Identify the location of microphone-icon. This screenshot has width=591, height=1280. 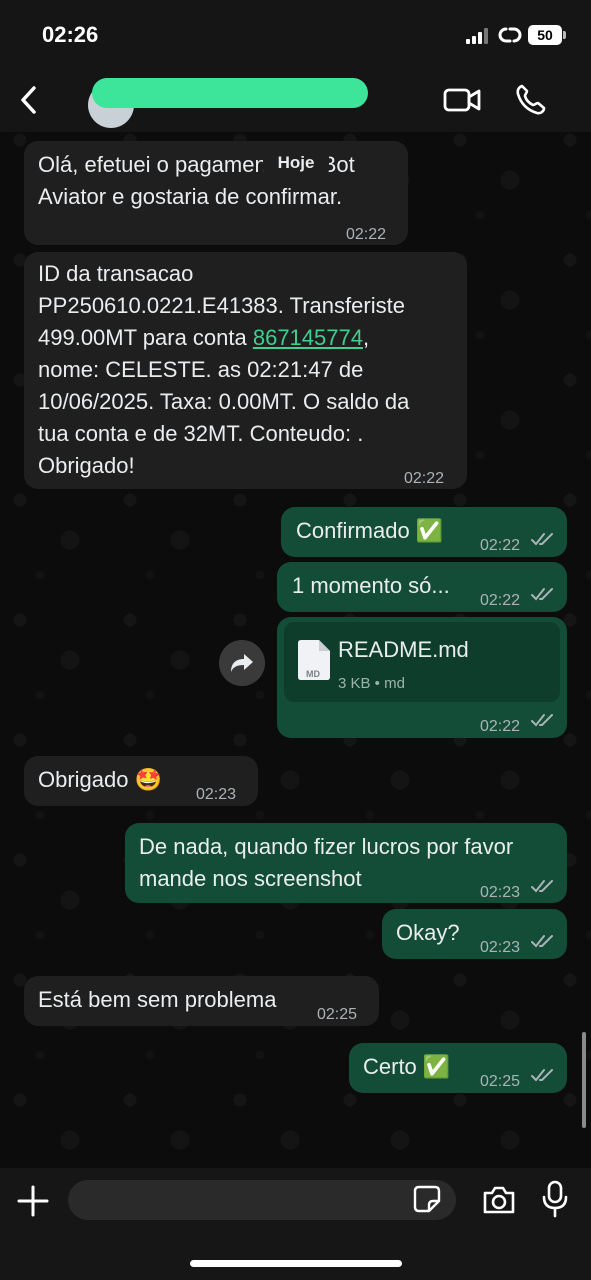
(555, 1199).